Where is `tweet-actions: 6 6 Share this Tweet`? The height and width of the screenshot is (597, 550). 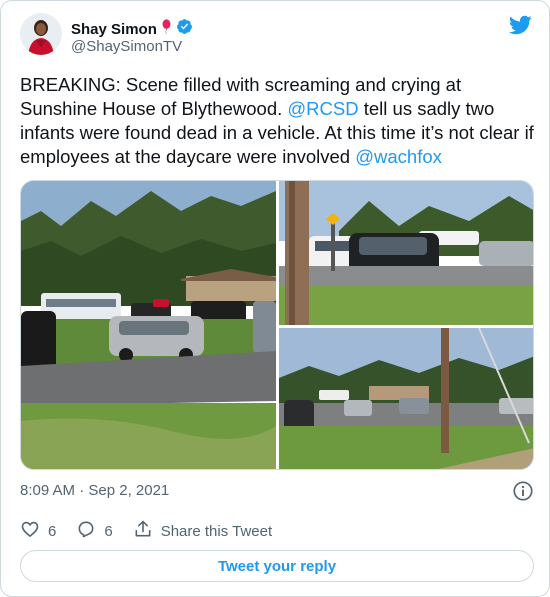 tweet-actions: 6 6 Share this Tweet is located at coordinates (156, 531).